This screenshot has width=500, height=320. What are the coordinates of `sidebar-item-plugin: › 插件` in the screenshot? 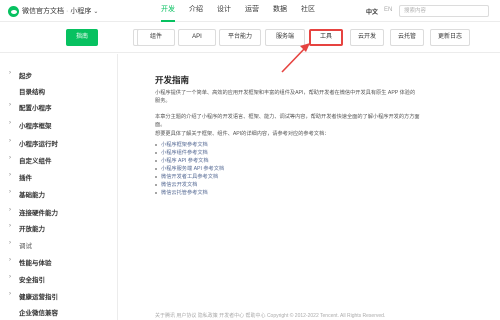 It's located at (59, 177).